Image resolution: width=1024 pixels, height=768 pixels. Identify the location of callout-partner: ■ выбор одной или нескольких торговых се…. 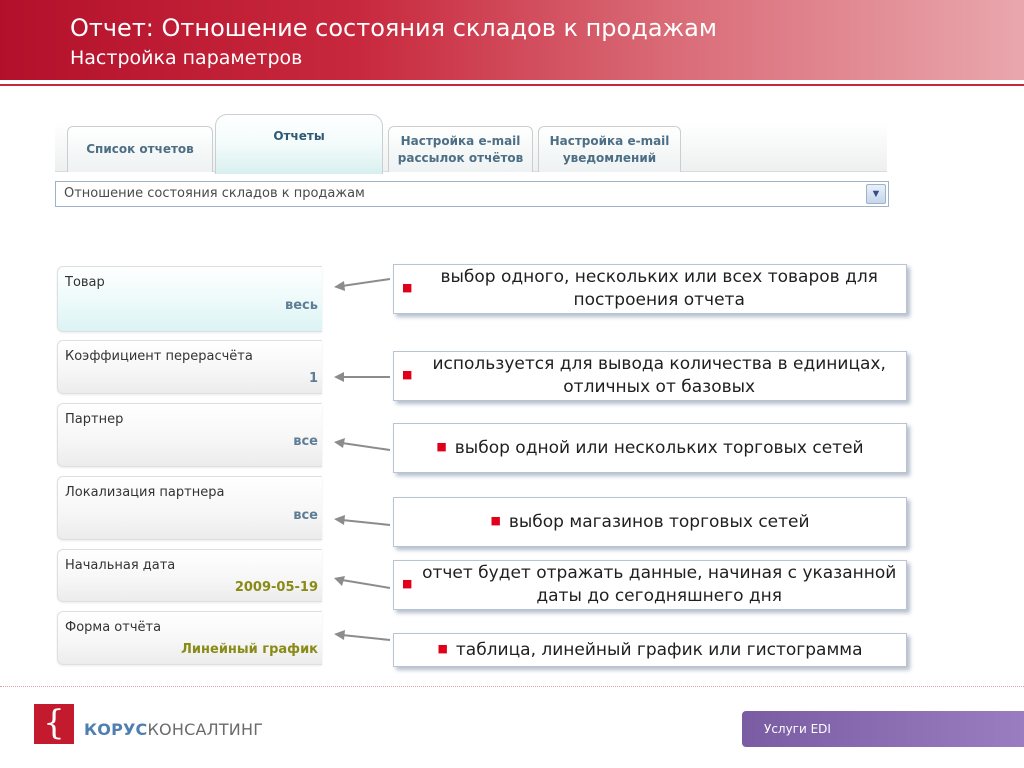
(650, 448).